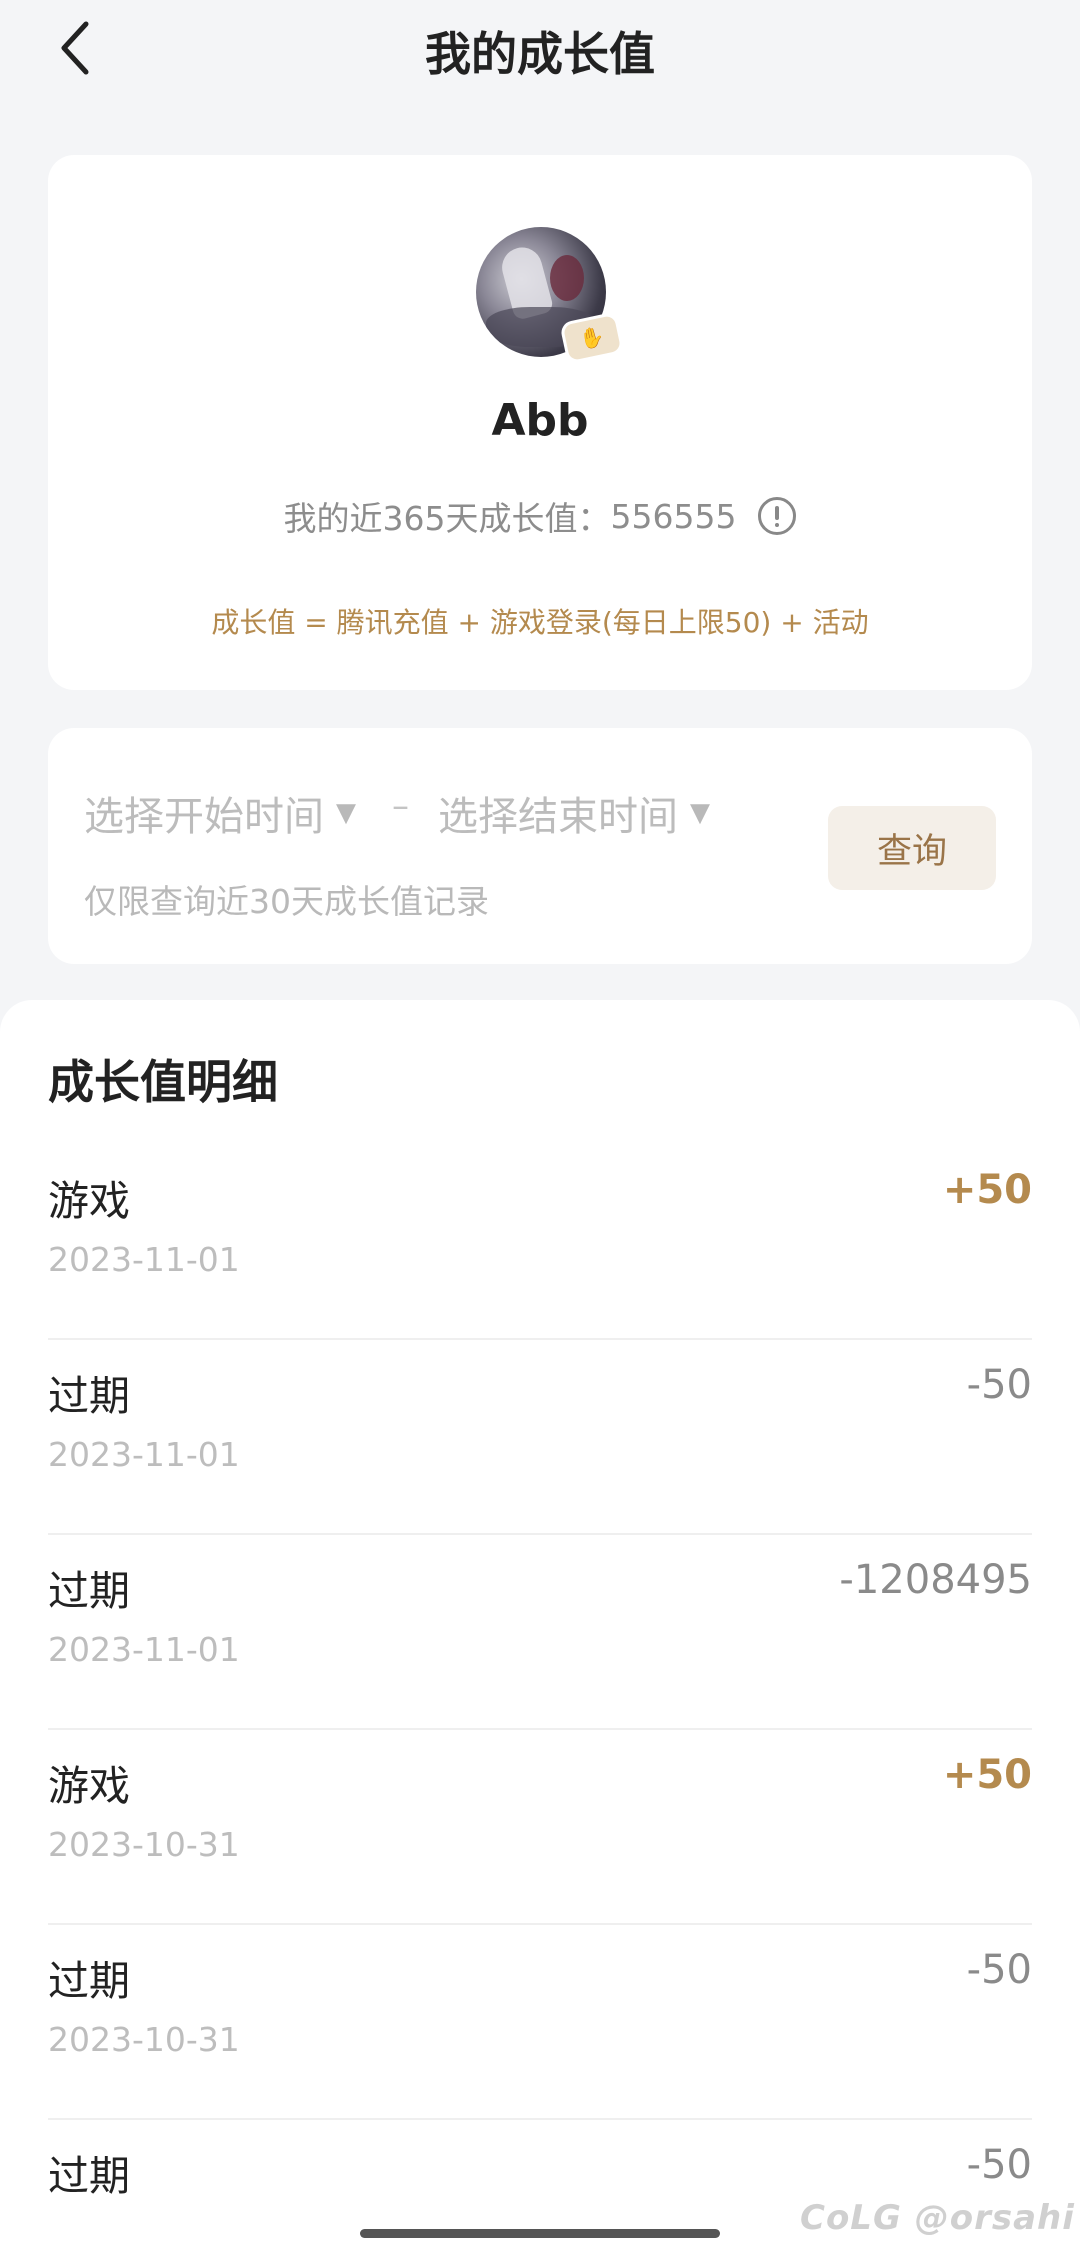 This screenshot has height=2262, width=1080. What do you see at coordinates (204, 817) in the screenshot?
I see `start-date-label: 选择开始时间` at bounding box center [204, 817].